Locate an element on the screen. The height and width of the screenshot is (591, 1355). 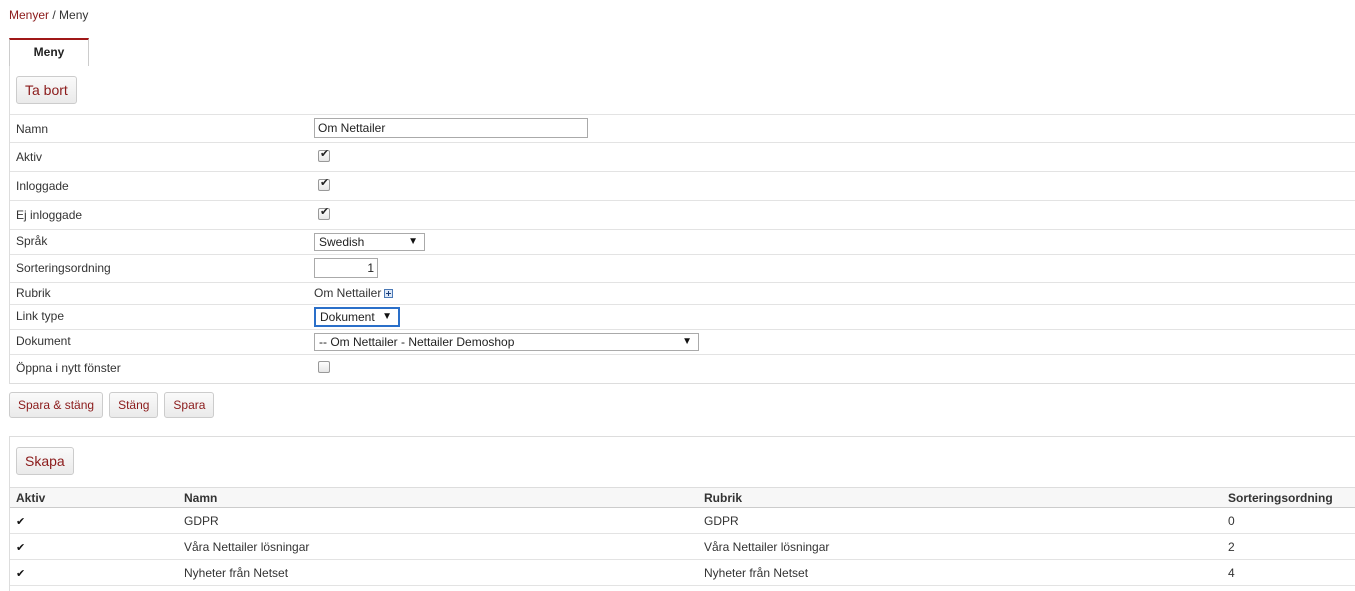
logged-in-label: Inloggade is located at coordinates (42, 186).